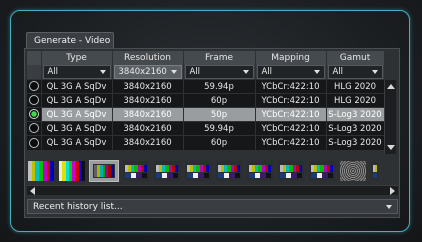 The height and width of the screenshot is (242, 422). I want to click on filter-frame-dropdown: All, so click(219, 72).